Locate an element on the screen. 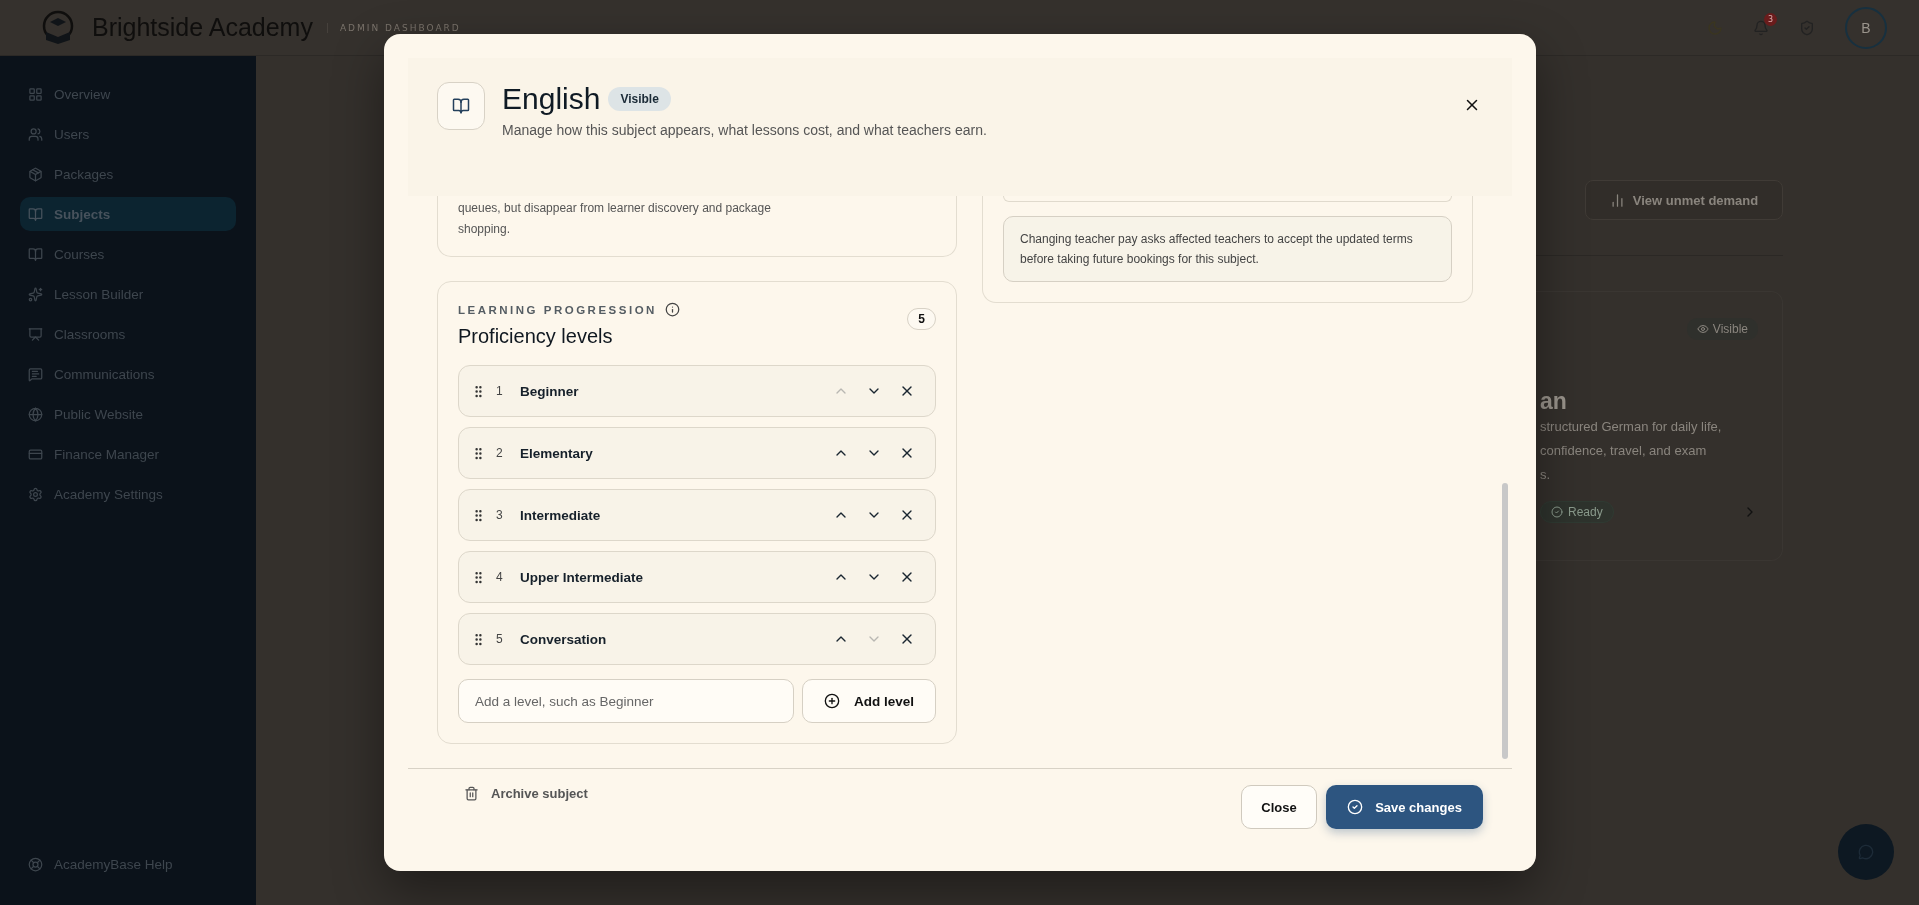 This screenshot has width=1919, height=905. subject-description: s. is located at coordinates (1546, 475).